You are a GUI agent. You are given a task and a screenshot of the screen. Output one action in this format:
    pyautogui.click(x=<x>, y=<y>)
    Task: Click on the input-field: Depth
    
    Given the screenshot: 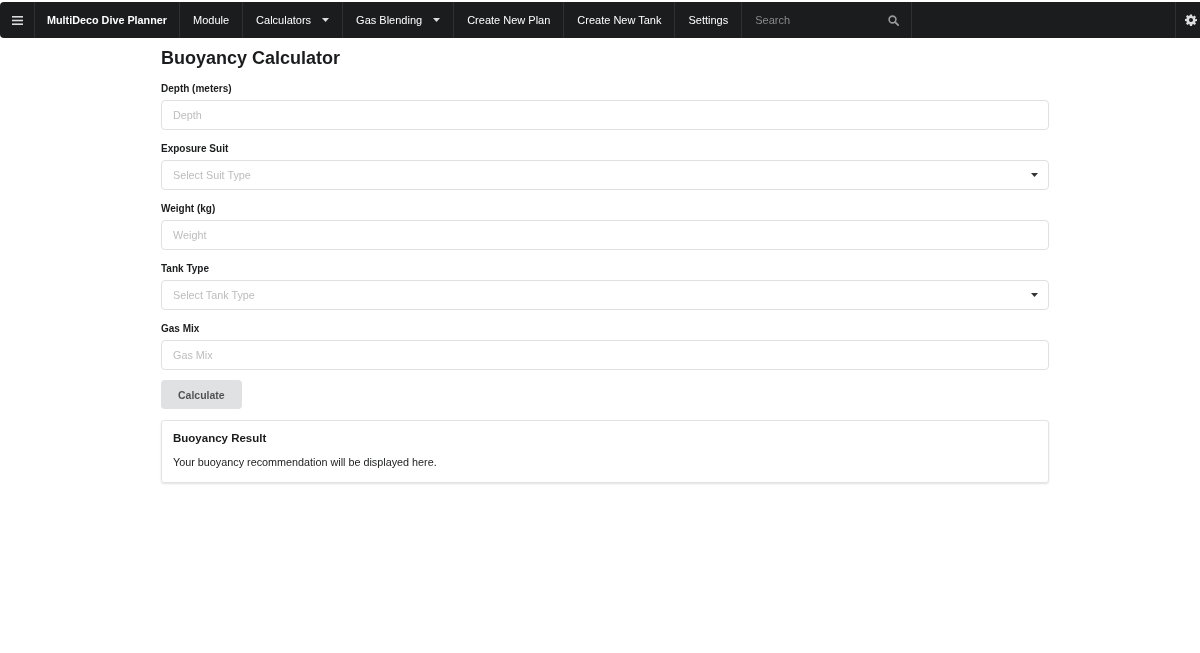 What is the action you would take?
    pyautogui.click(x=605, y=115)
    